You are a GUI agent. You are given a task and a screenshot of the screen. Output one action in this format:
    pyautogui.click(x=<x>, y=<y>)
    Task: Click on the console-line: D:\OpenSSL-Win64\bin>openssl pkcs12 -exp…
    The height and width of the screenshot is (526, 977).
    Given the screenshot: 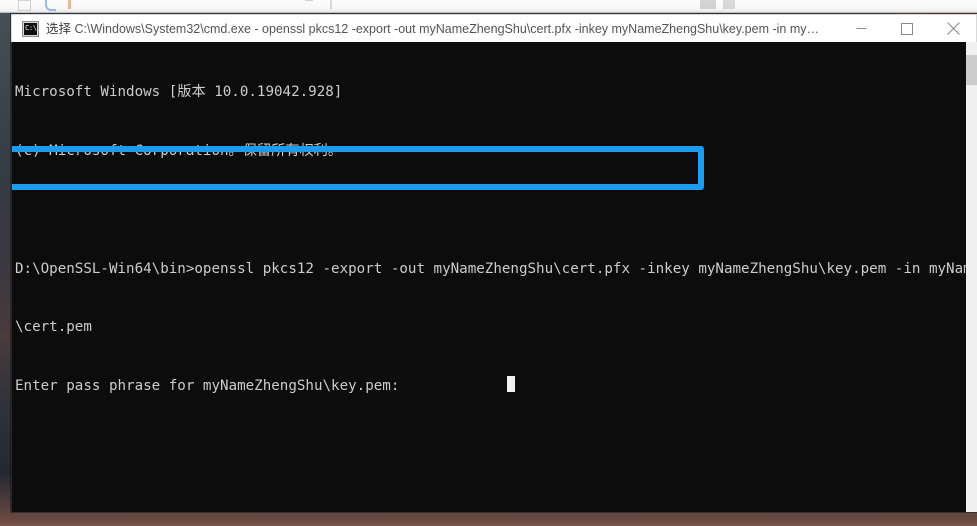 What is the action you would take?
    pyautogui.click(x=496, y=268)
    